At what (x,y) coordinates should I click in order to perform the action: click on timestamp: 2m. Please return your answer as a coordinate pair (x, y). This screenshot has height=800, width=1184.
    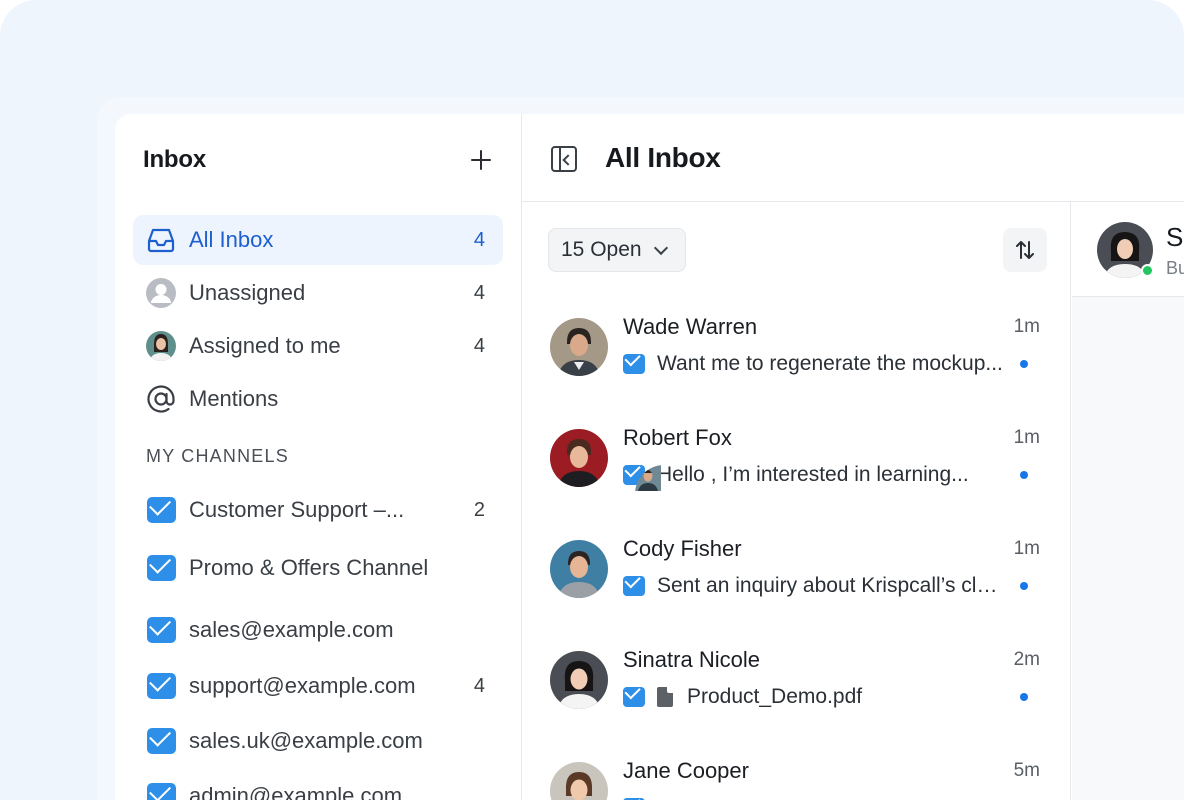
    Looking at the image, I should click on (1026, 659).